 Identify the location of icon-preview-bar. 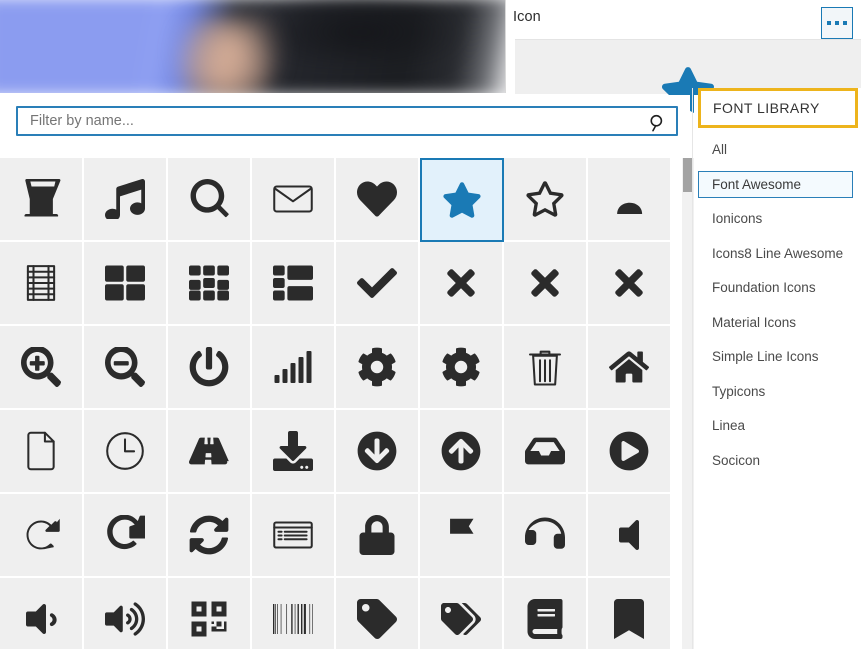
(688, 78).